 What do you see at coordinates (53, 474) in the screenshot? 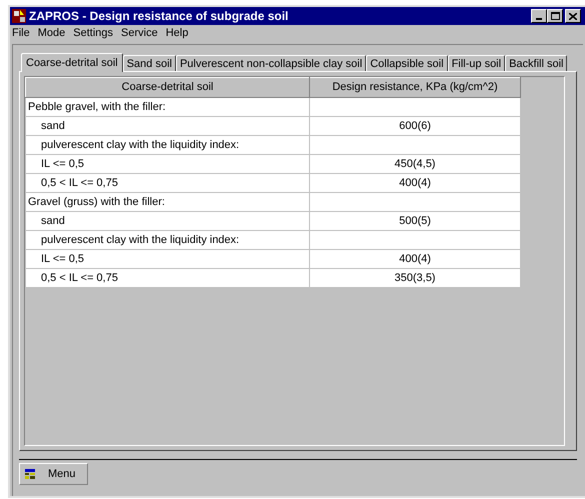
I see `menu-button: Menu` at bounding box center [53, 474].